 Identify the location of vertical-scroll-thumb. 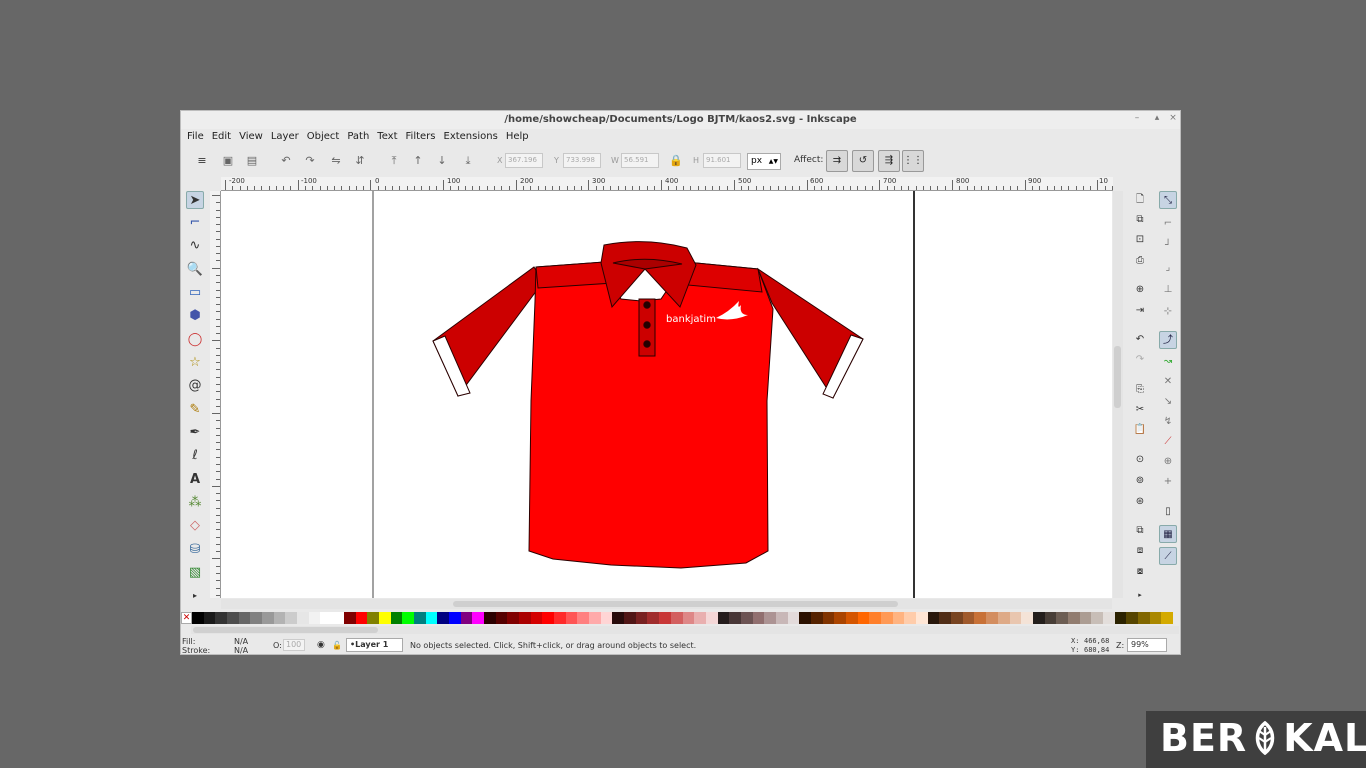
(1117, 377).